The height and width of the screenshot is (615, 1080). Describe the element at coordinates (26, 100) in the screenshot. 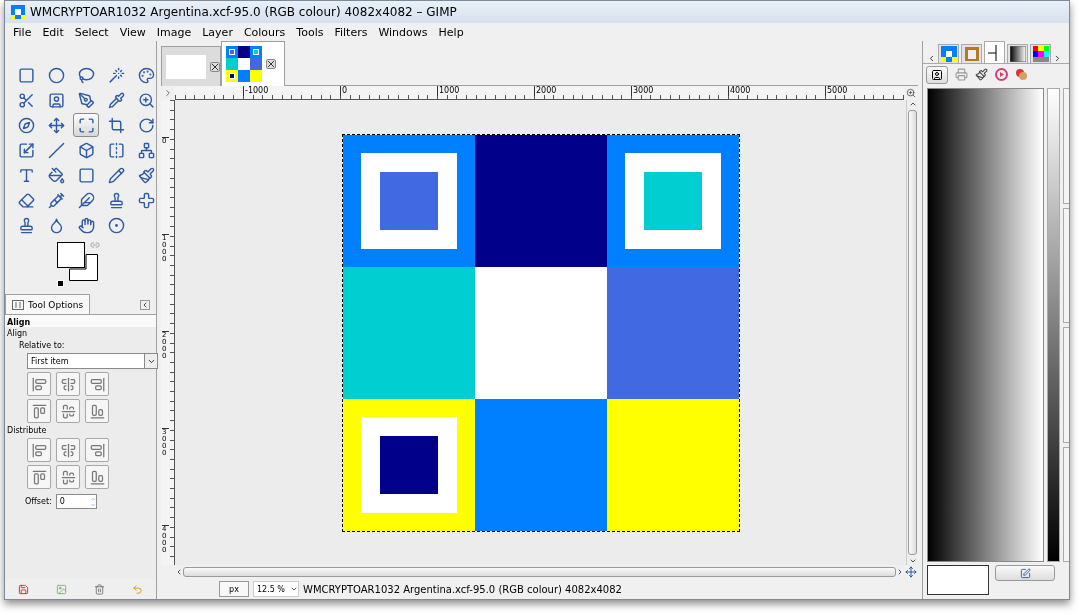

I see `scissors-icon` at that location.